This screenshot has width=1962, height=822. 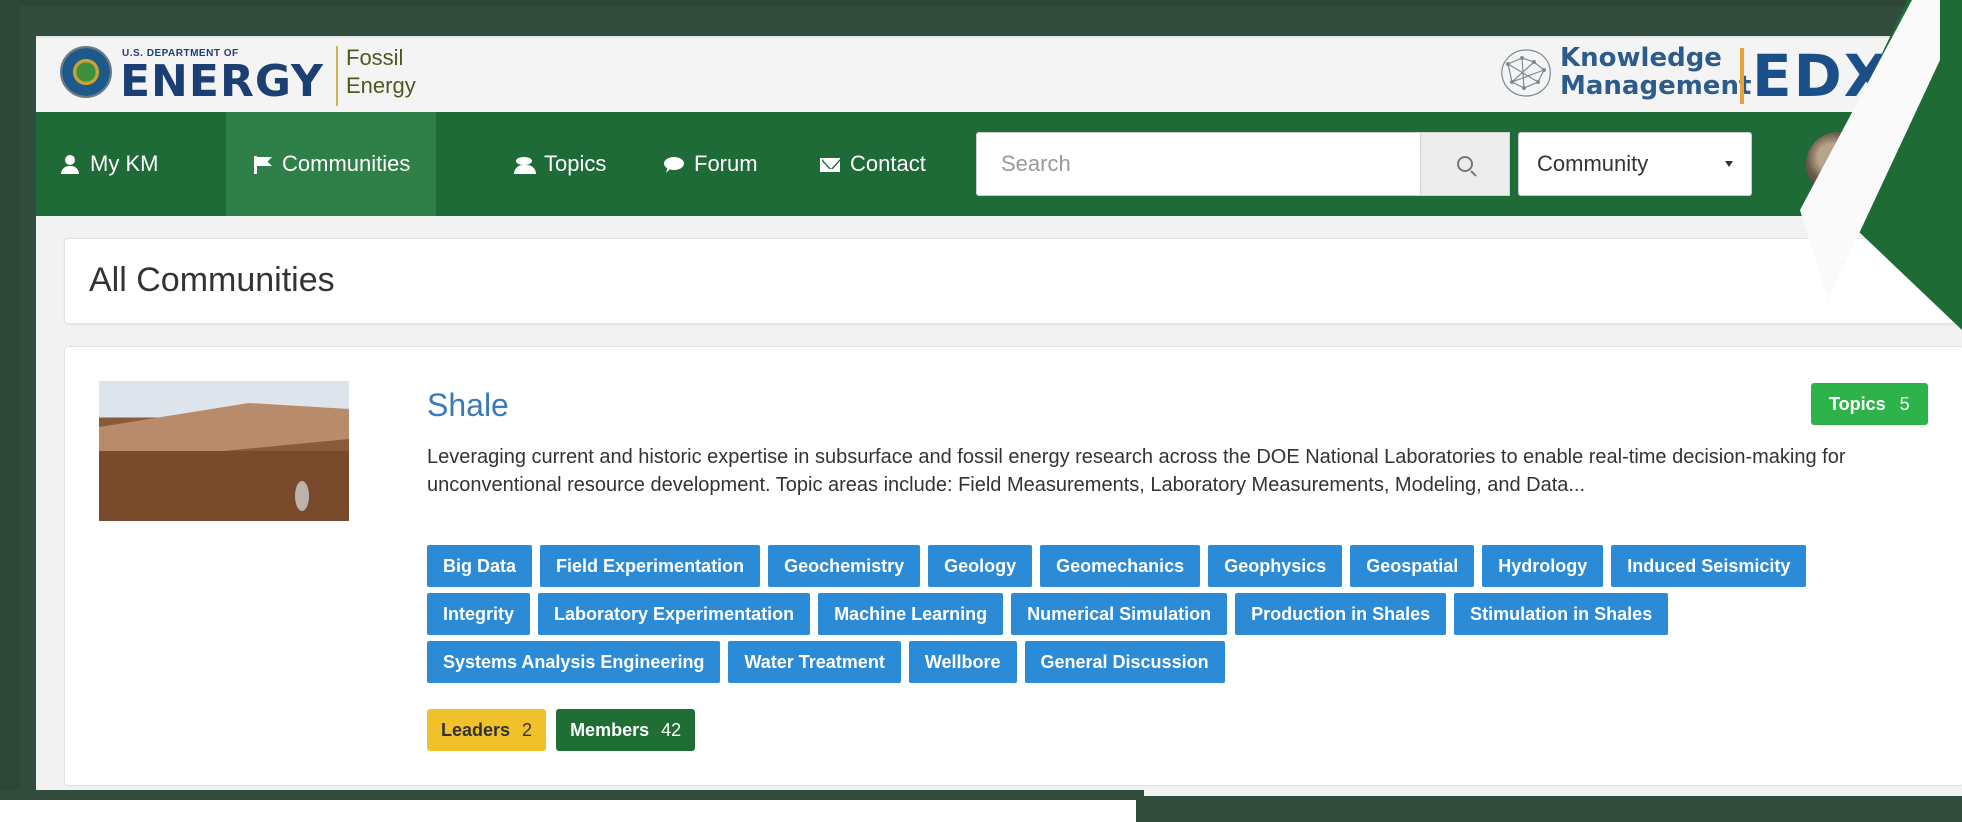 I want to click on search-icon, so click(x=1465, y=164).